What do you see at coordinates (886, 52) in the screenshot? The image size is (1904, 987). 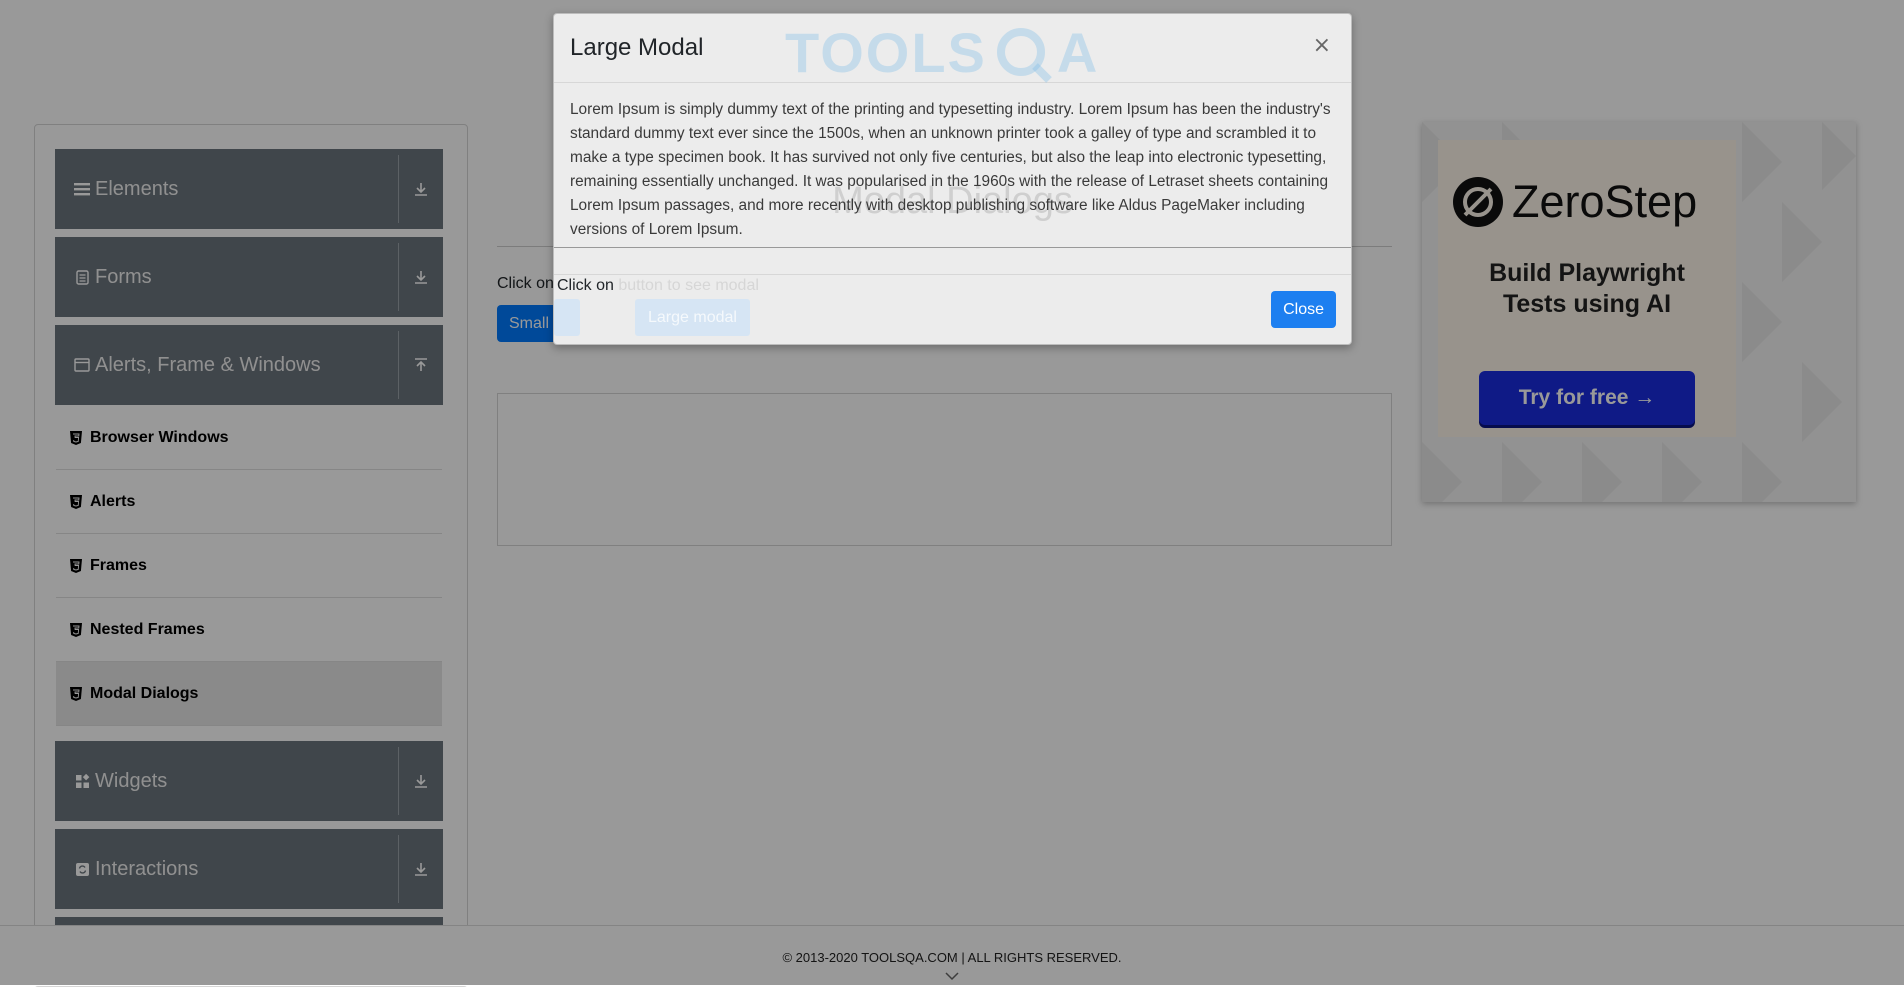 I see `logo-ghost-left: TOOLS` at bounding box center [886, 52].